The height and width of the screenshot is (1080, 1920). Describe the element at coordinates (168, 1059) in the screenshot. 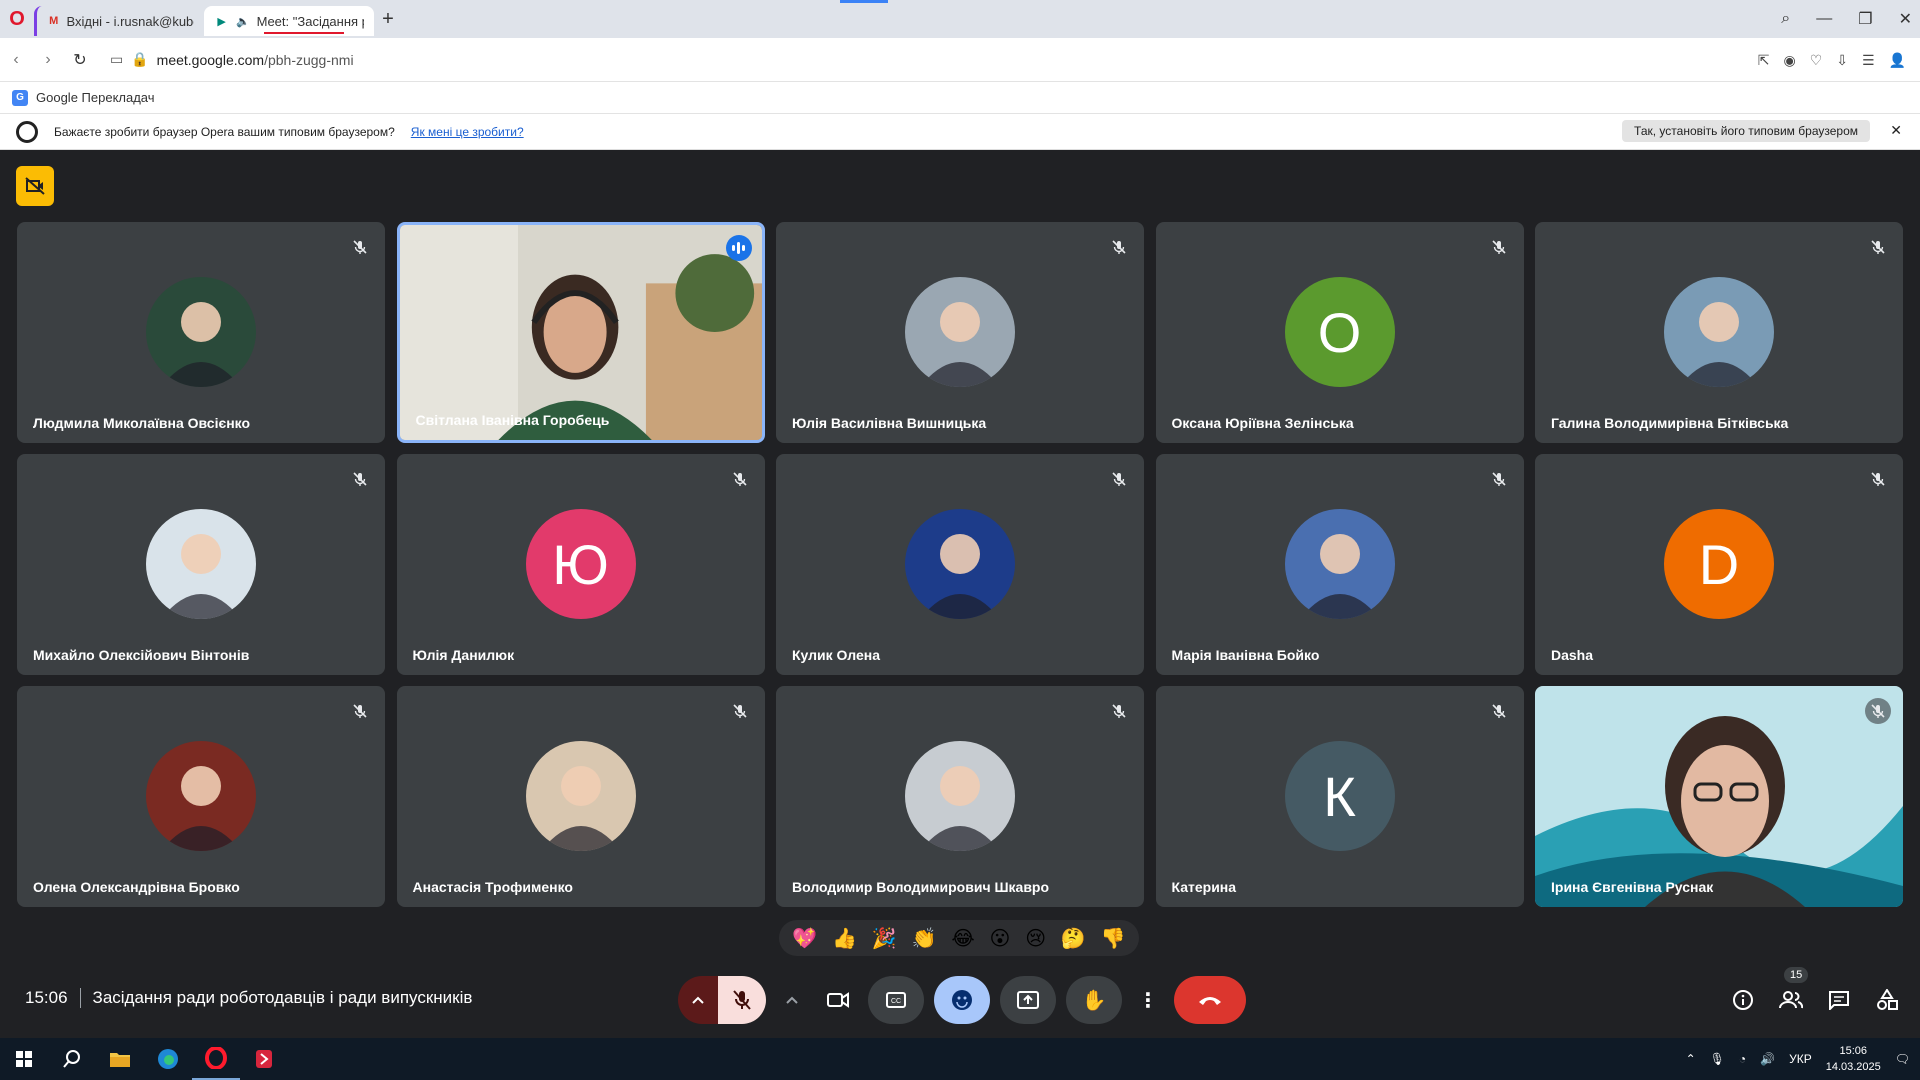

I see `edge-button` at that location.